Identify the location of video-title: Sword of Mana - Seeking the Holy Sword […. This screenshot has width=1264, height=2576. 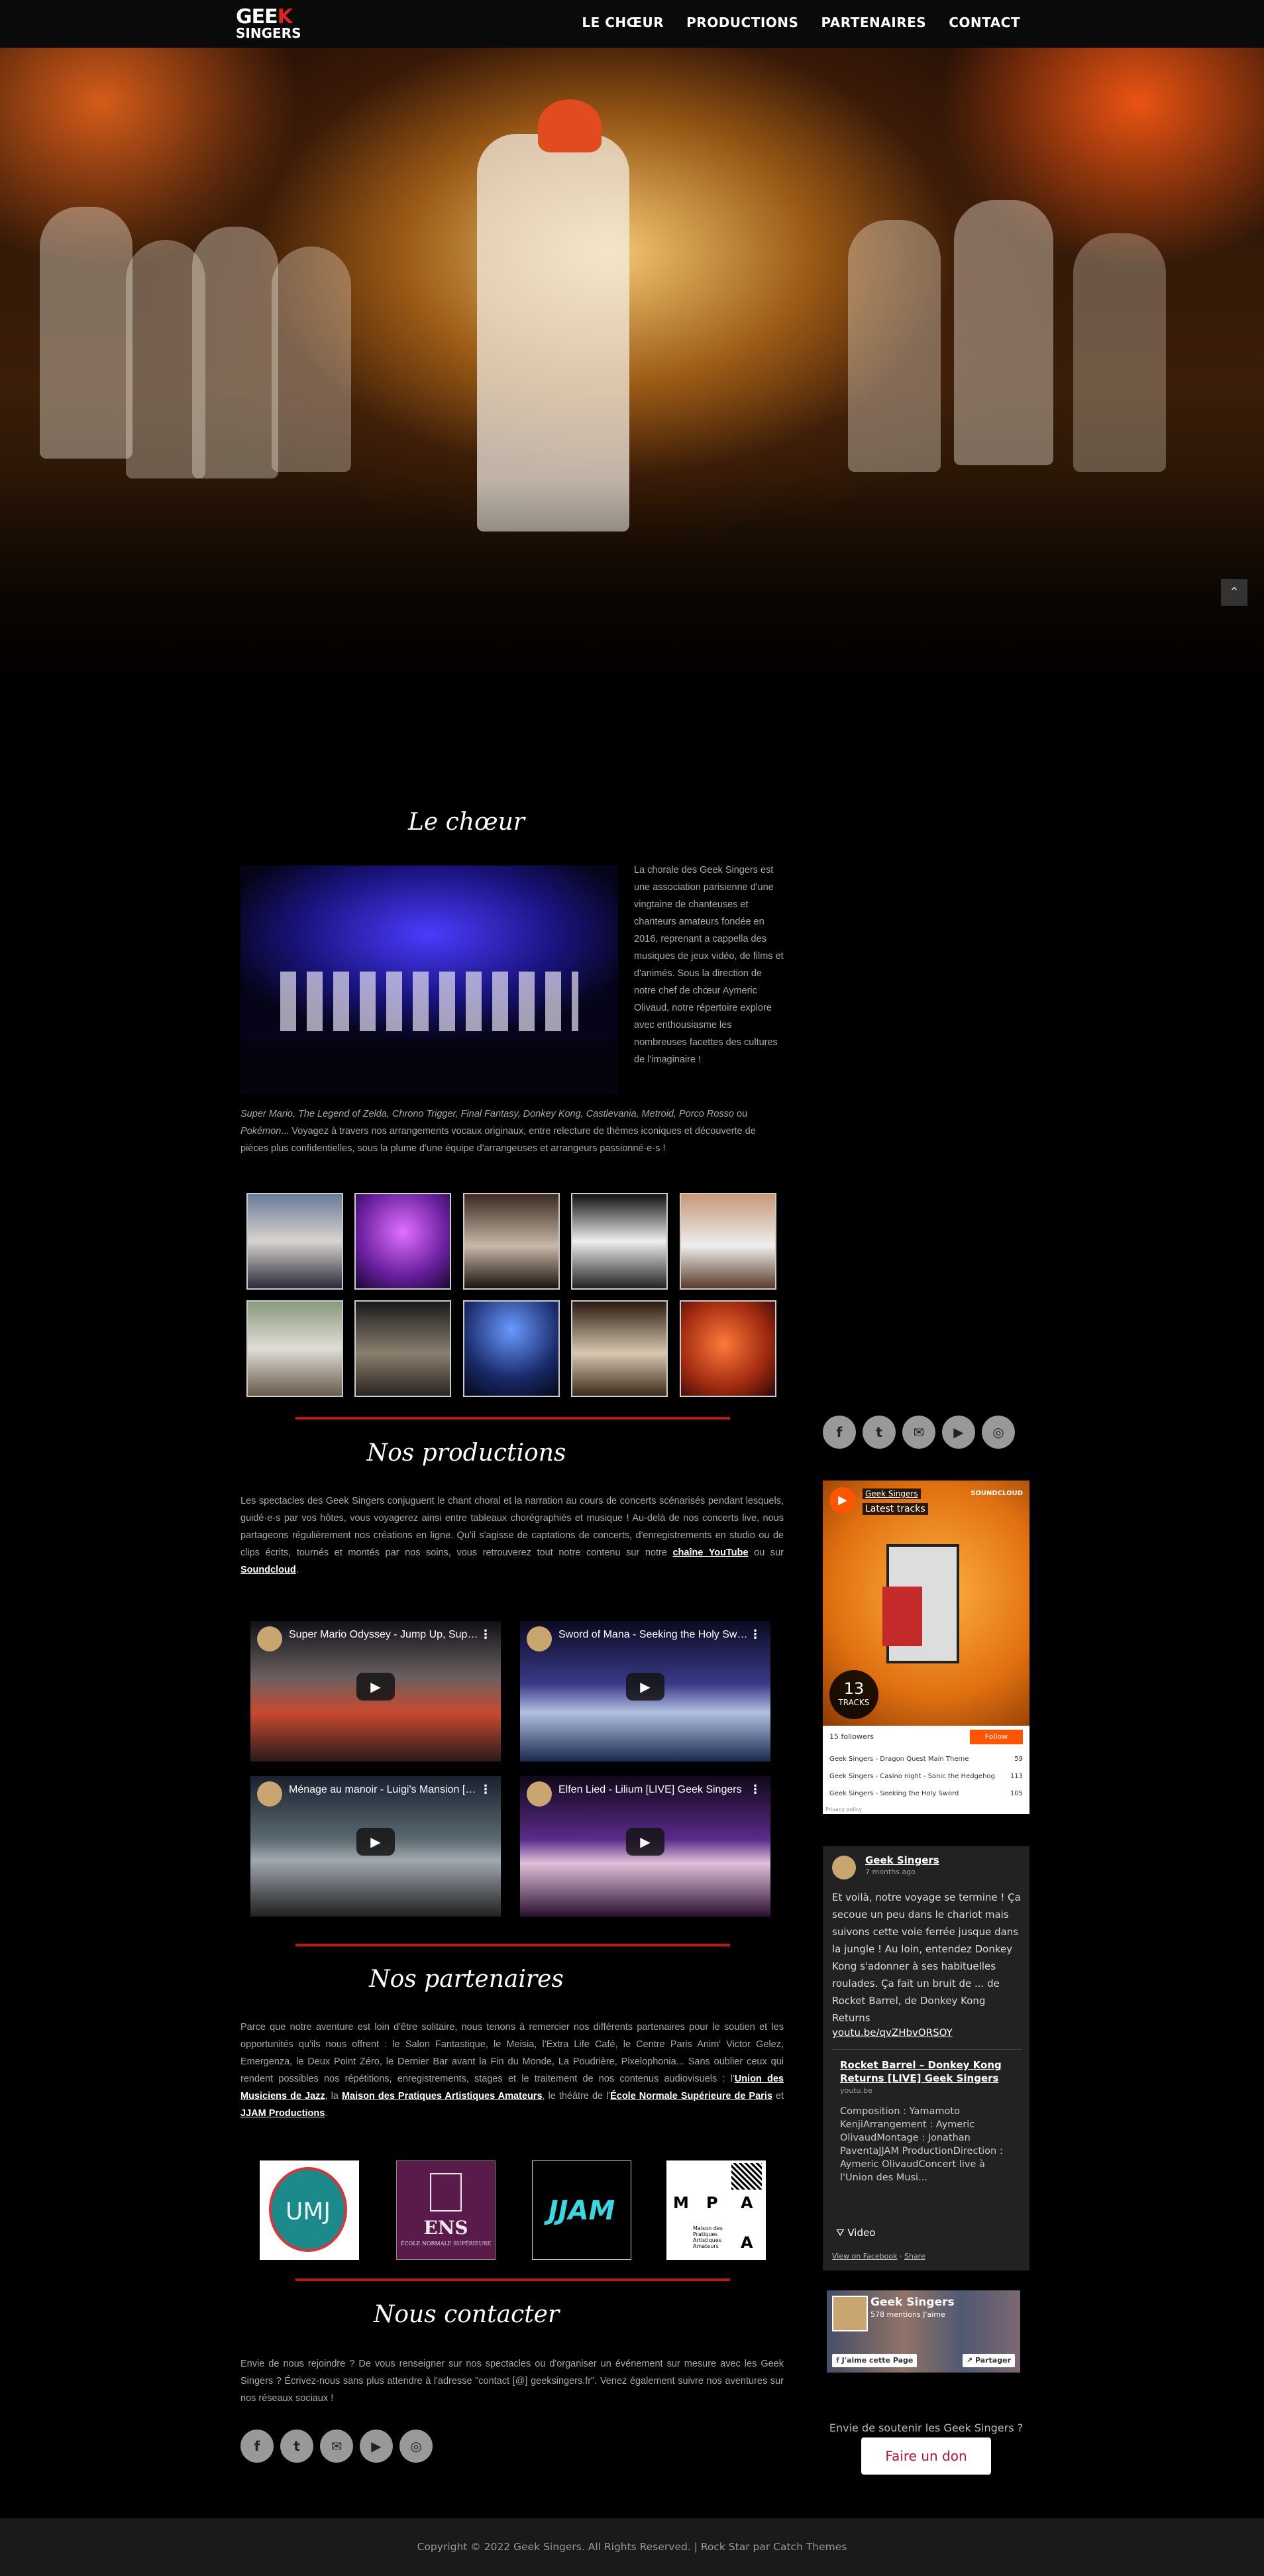
(654, 1635).